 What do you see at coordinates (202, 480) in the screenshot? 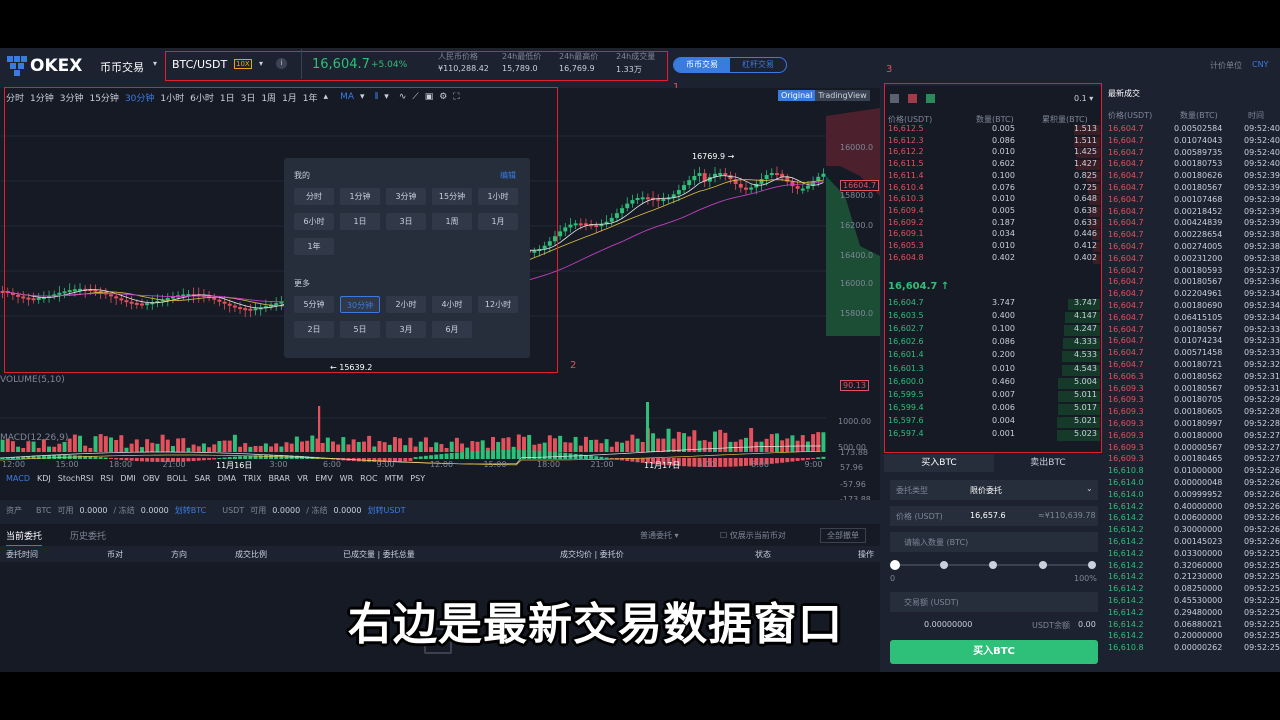
I see `indicator-tab: SAR` at bounding box center [202, 480].